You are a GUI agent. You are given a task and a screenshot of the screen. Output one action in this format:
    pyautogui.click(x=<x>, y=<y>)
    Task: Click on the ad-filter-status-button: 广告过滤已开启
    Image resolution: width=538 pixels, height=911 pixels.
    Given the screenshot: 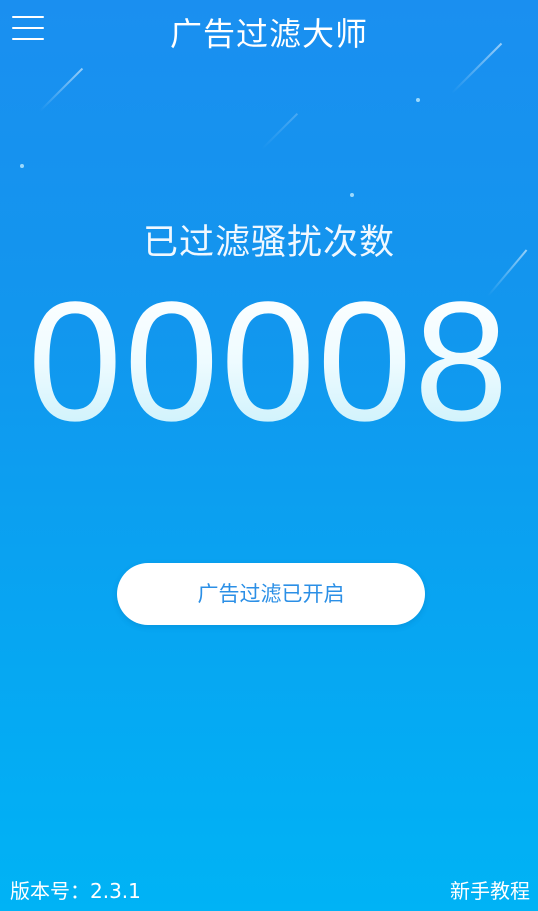 What is the action you would take?
    pyautogui.click(x=271, y=594)
    